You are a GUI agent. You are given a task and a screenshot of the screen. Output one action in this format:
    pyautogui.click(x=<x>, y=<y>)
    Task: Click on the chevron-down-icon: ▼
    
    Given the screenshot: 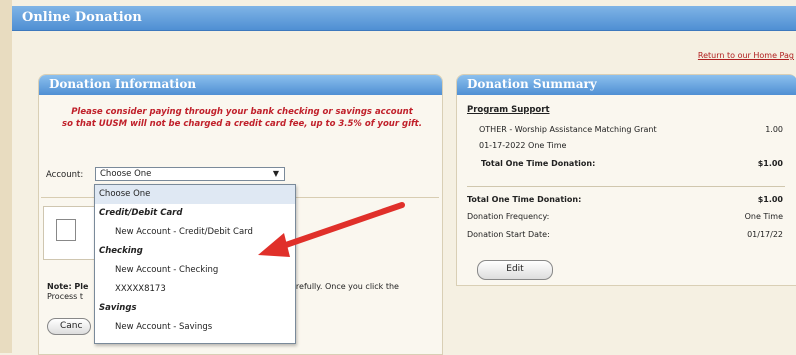 What is the action you would take?
    pyautogui.click(x=275, y=173)
    